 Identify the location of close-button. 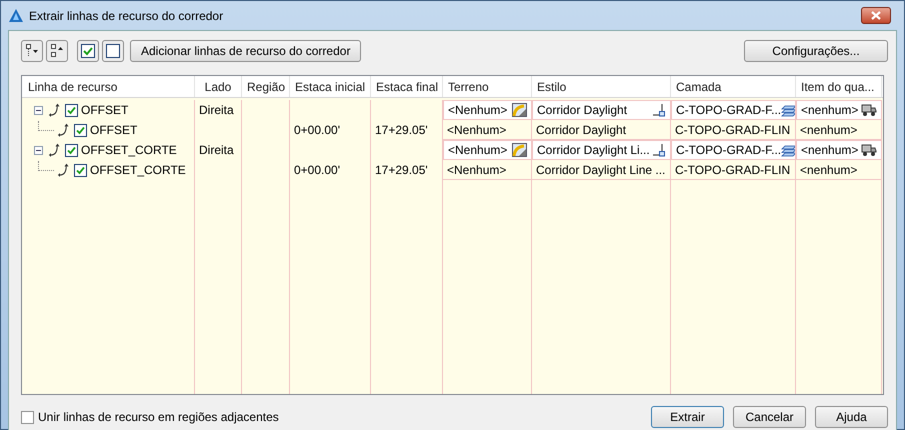
(876, 15).